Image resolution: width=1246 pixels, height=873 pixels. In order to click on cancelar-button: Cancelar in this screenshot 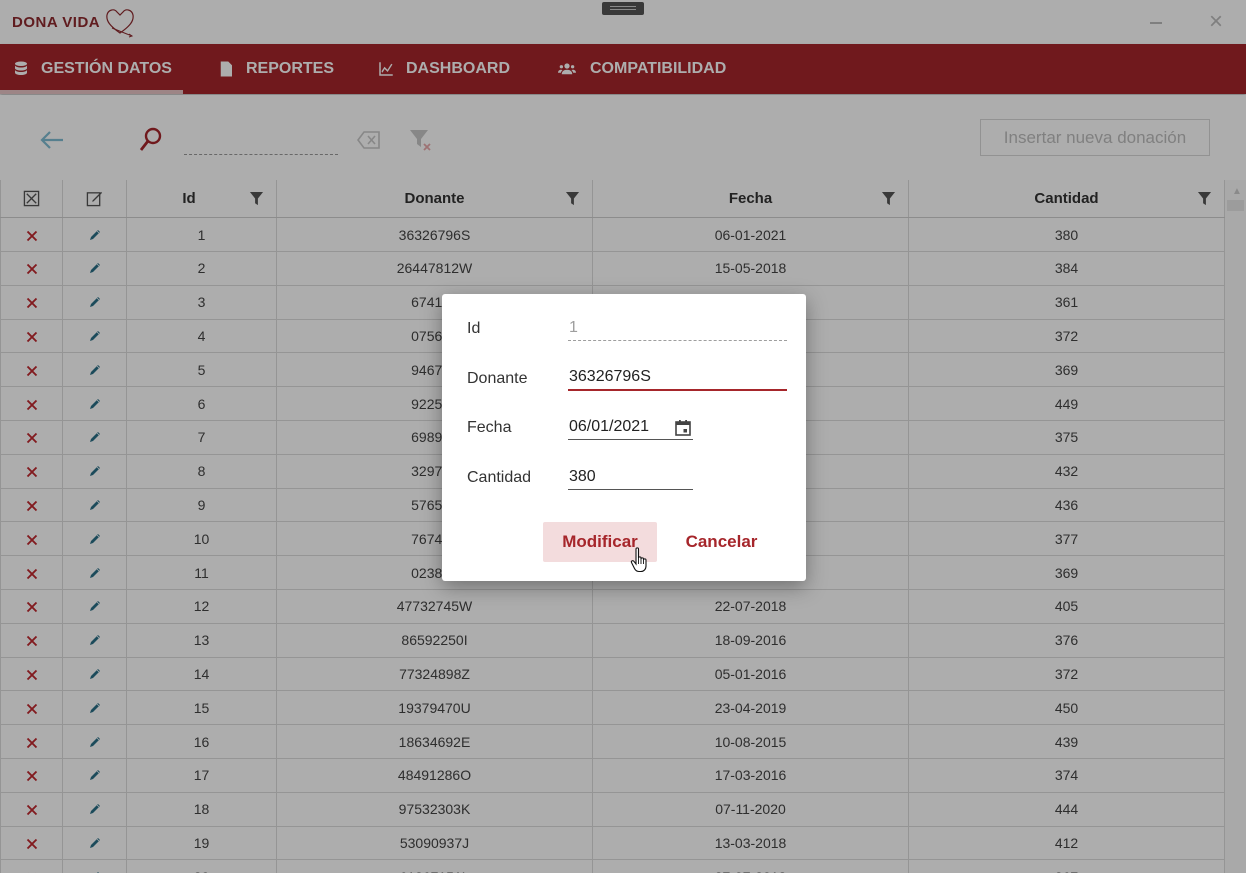, I will do `click(721, 542)`.